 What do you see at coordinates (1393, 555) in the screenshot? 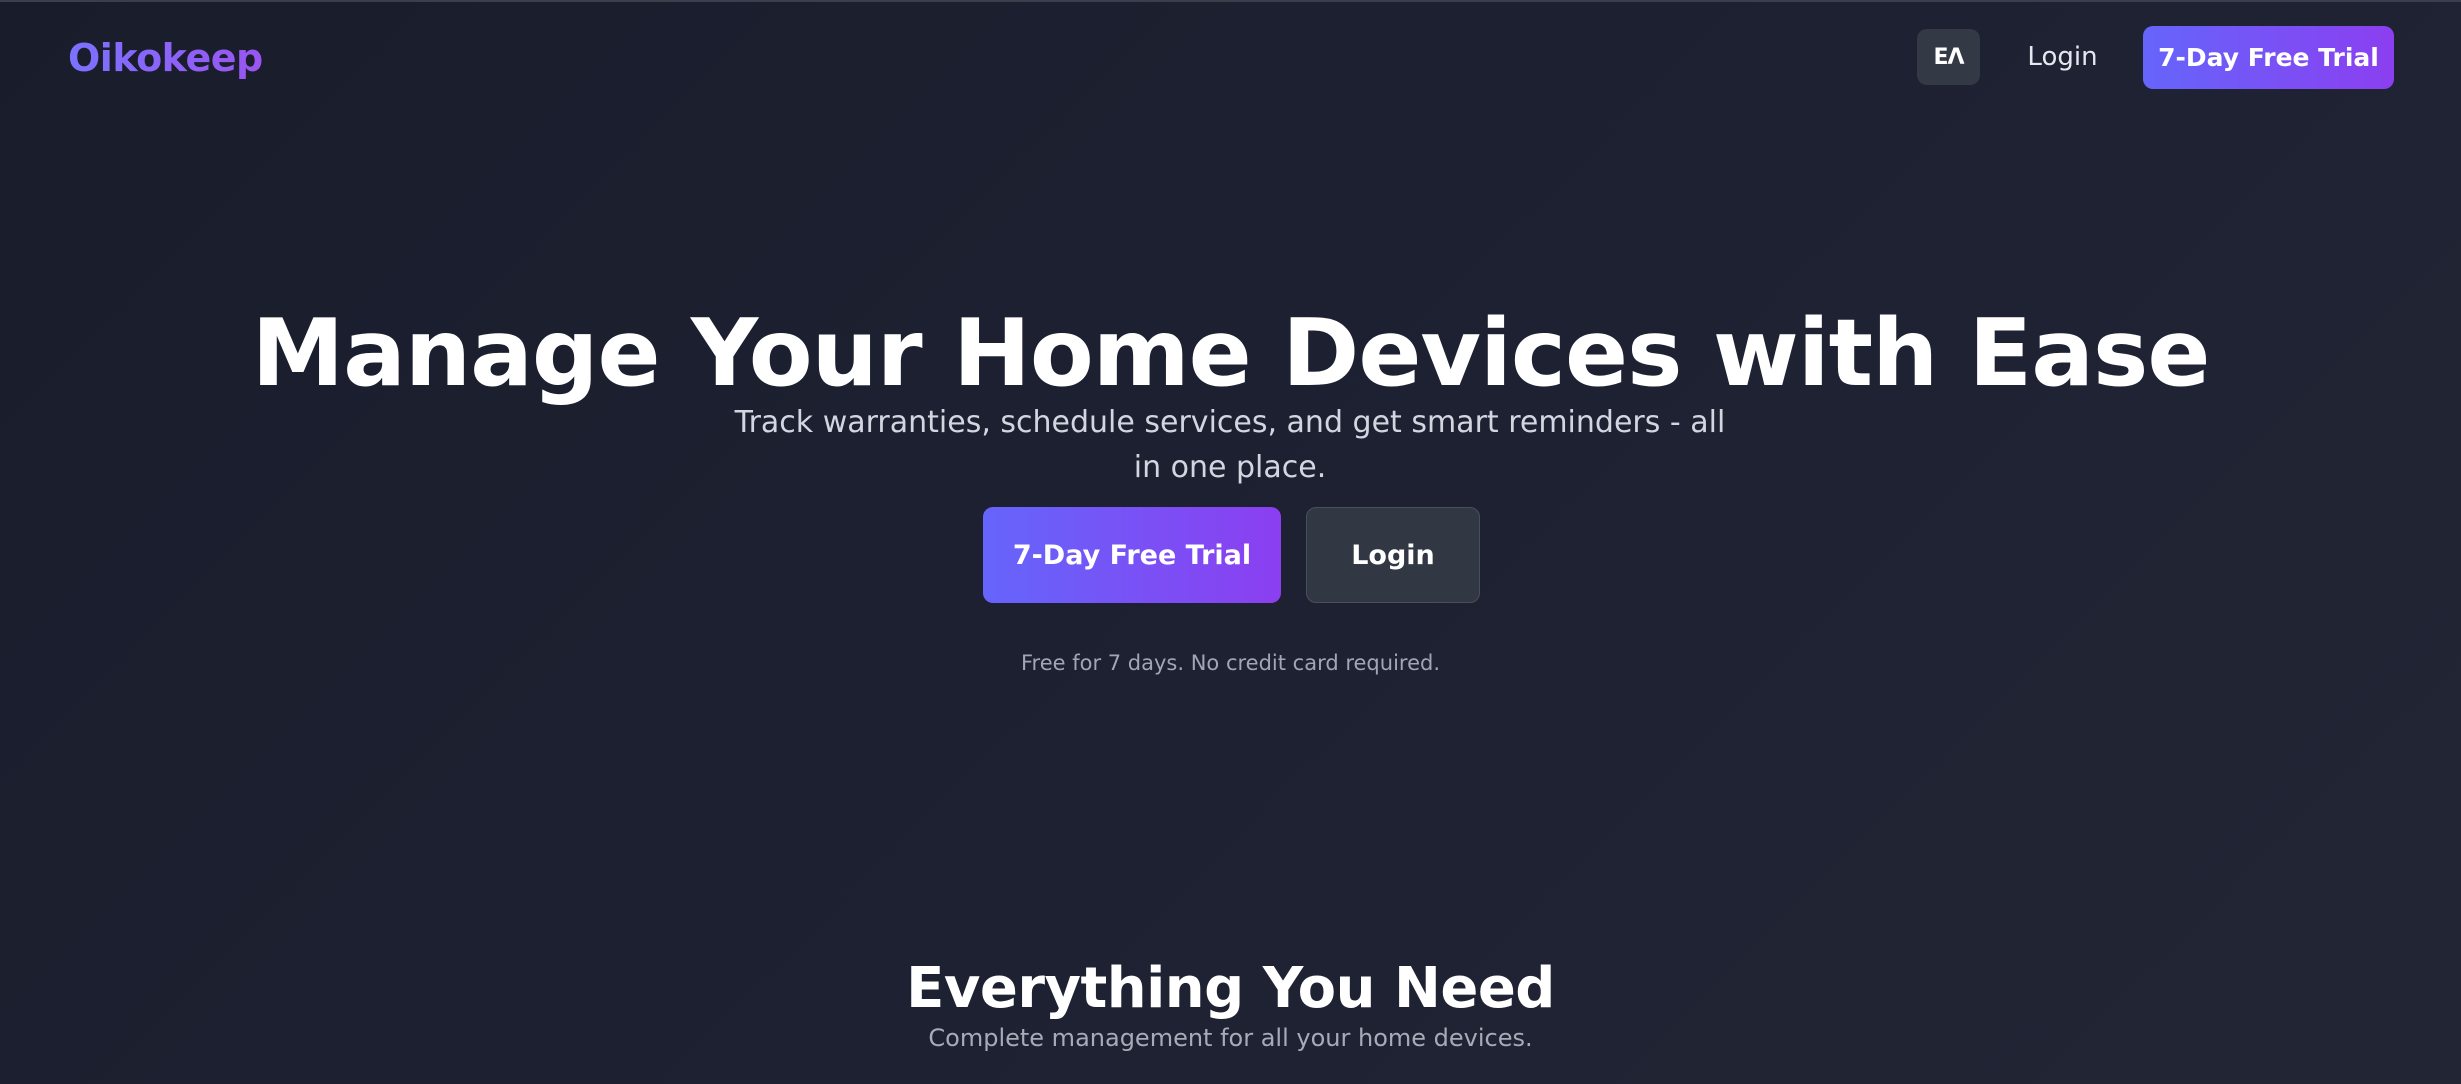
I see `hero-login-button: Login` at bounding box center [1393, 555].